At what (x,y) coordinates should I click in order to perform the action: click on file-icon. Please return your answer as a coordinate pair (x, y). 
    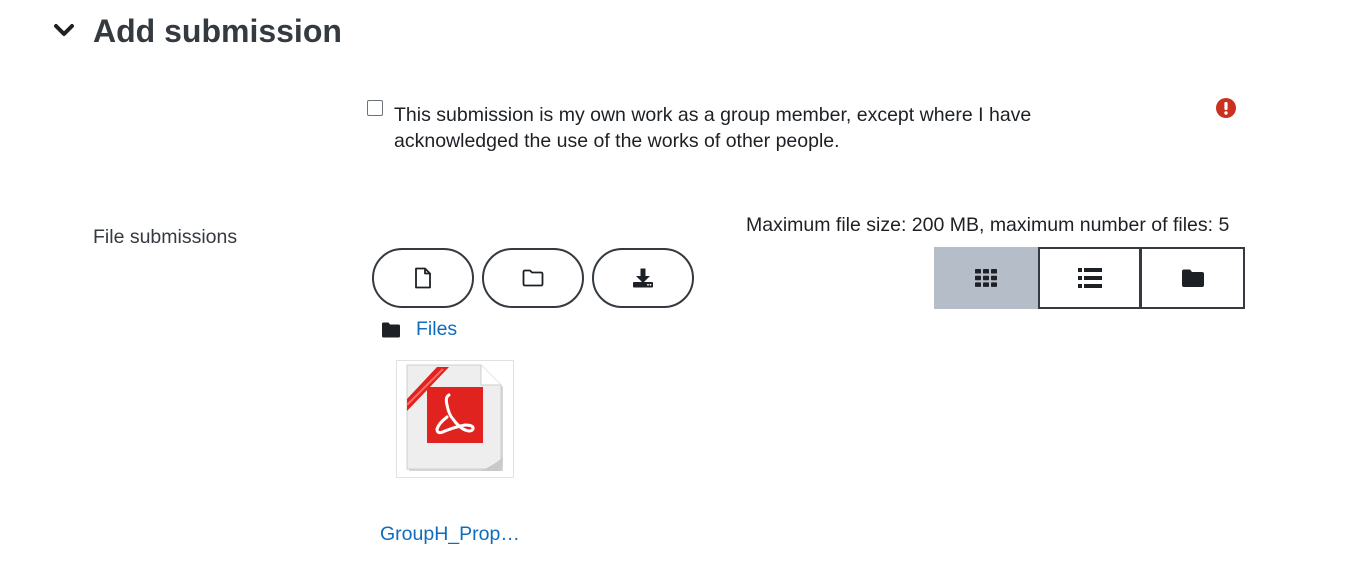
    Looking at the image, I should click on (423, 278).